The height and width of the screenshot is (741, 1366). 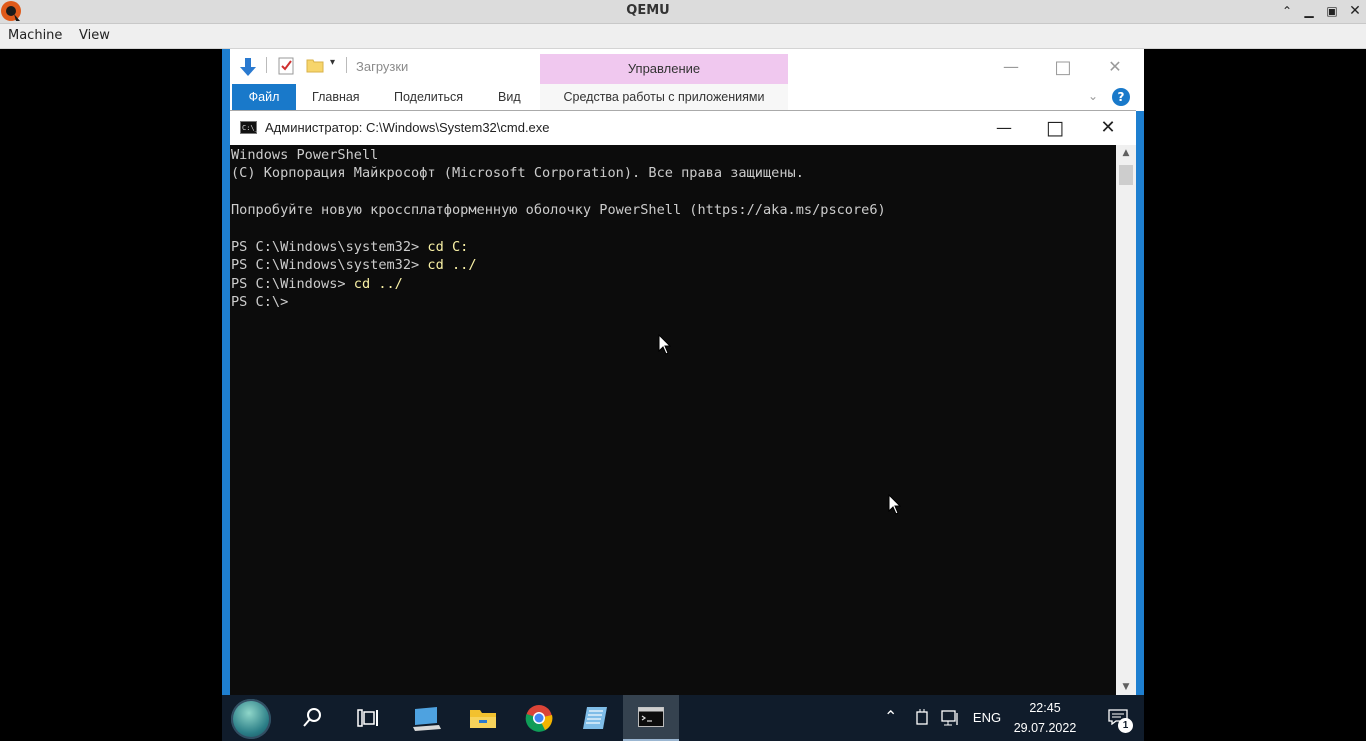 I want to click on tab-app-tools: Средства работы с приложениями, so click(x=664, y=97).